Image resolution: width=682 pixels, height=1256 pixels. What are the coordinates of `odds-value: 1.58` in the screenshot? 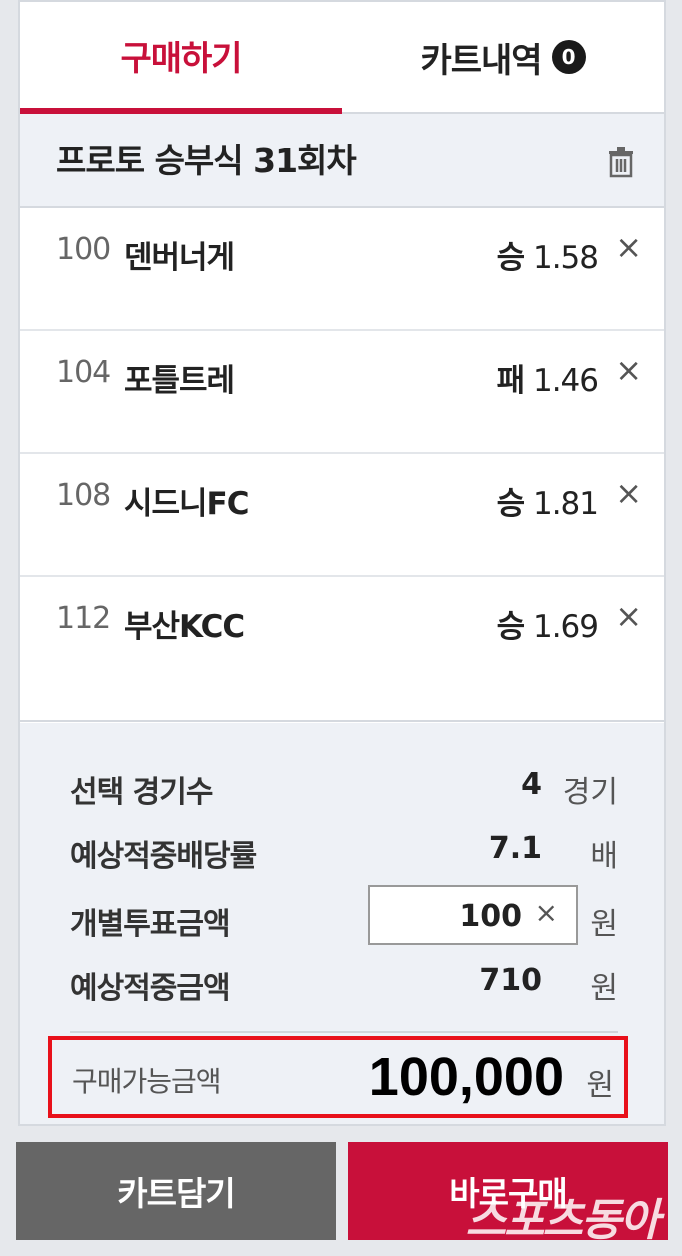 It's located at (565, 258).